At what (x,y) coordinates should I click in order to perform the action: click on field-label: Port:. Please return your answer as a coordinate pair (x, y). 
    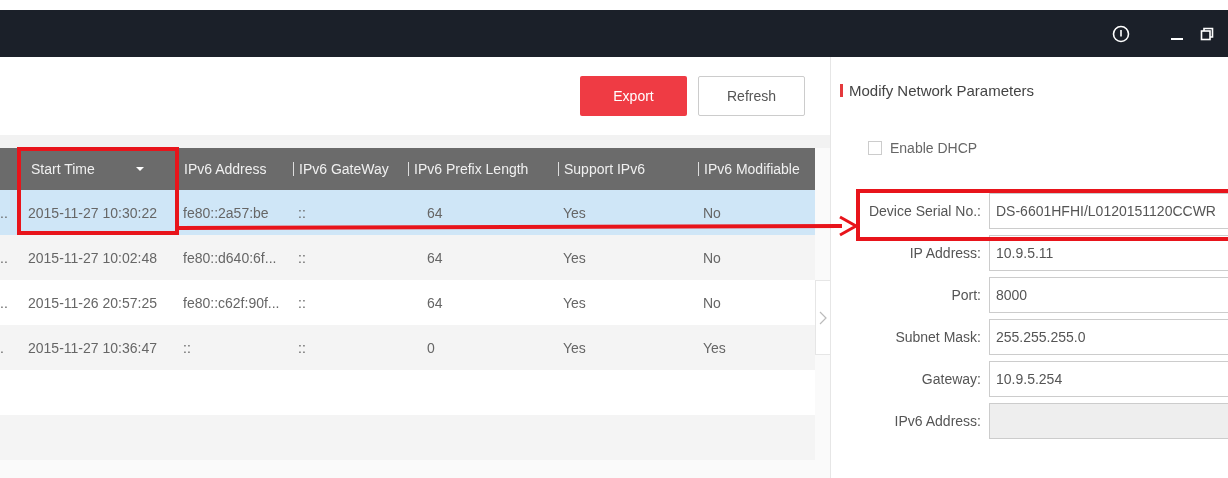
    Looking at the image, I should click on (965, 295).